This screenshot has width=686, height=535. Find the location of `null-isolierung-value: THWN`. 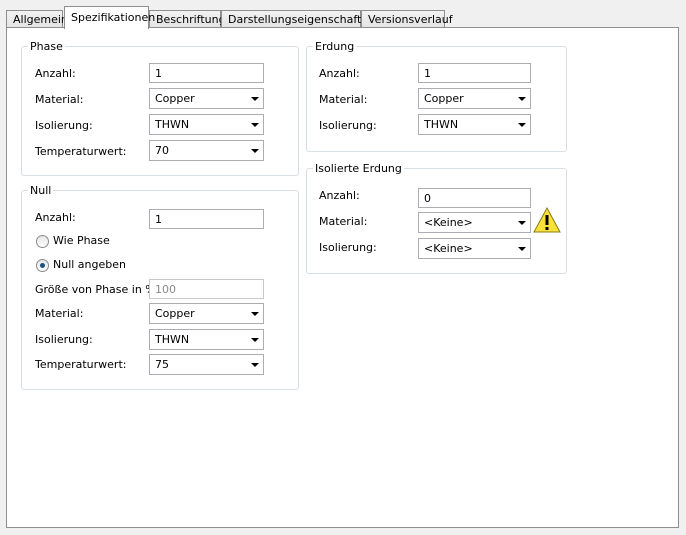

null-isolierung-value: THWN is located at coordinates (172, 339).